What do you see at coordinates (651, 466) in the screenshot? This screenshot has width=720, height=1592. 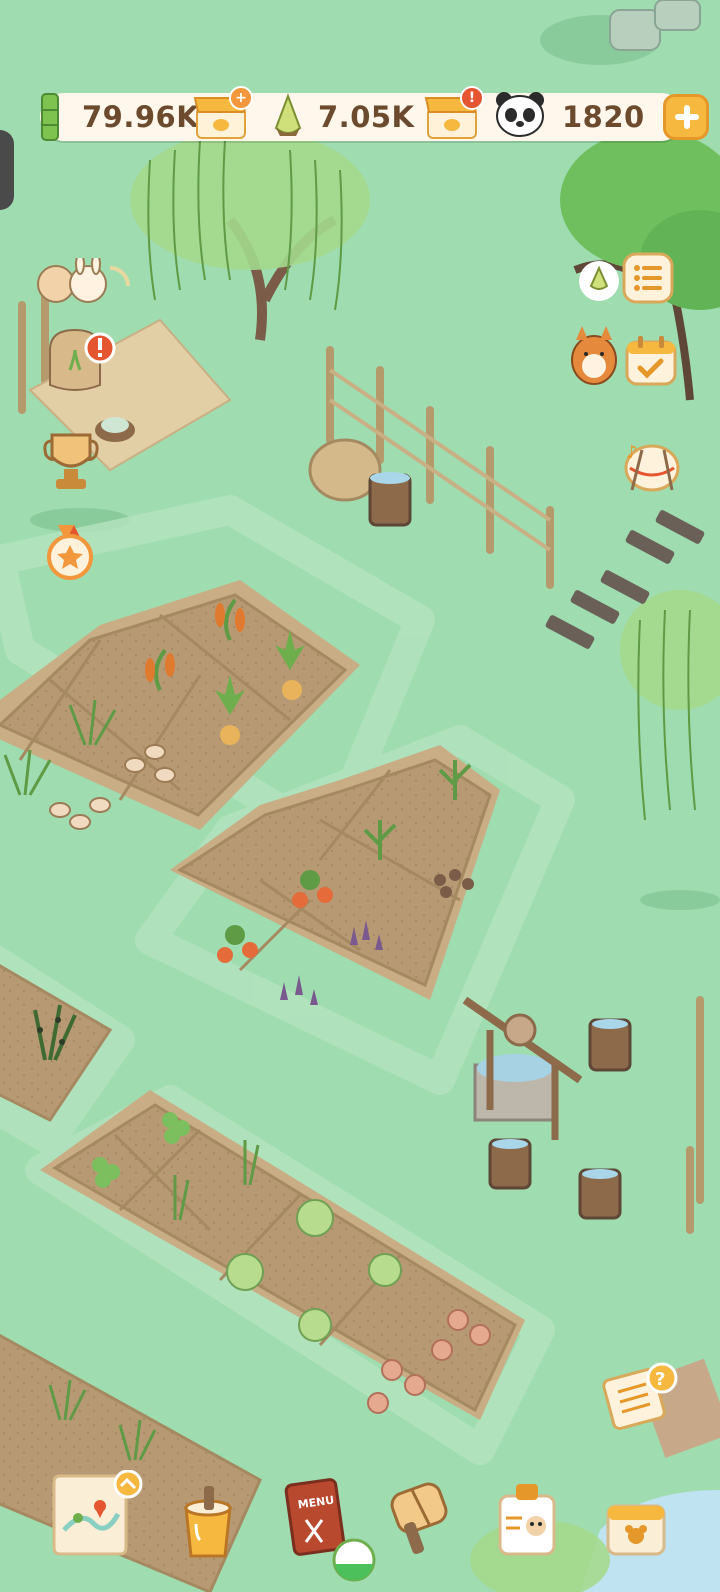 I see `music-drum-icon: ♪` at bounding box center [651, 466].